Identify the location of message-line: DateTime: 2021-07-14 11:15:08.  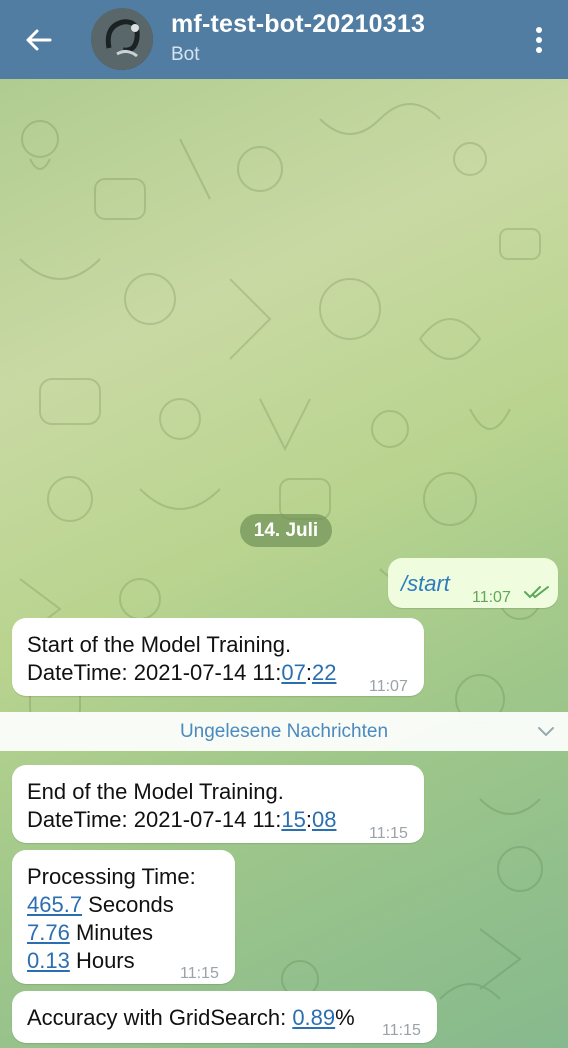
(181, 820).